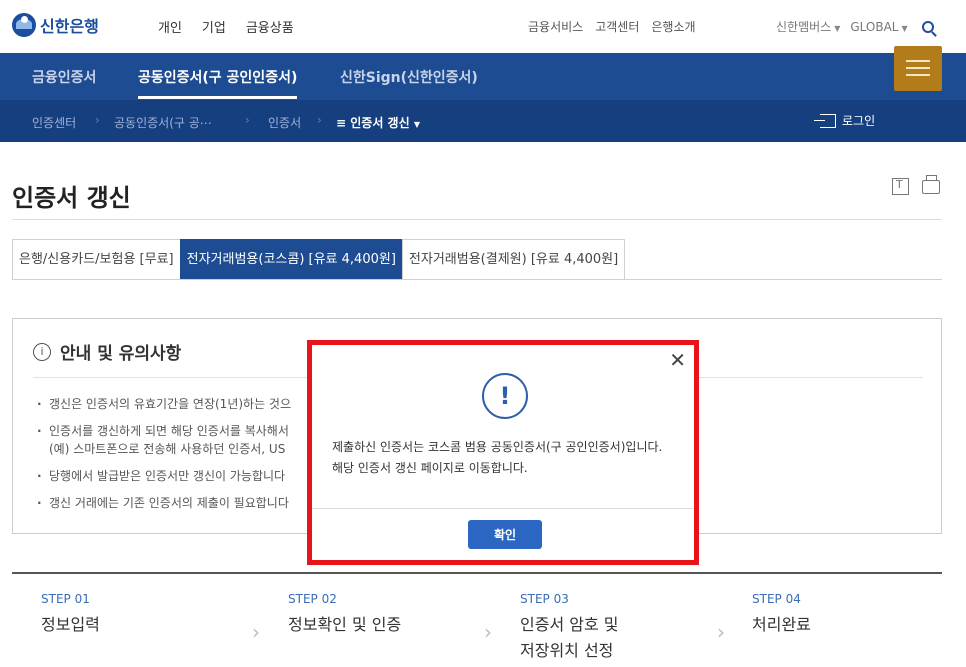 This screenshot has width=966, height=667. I want to click on util-customer-center: 고객센터, so click(617, 26).